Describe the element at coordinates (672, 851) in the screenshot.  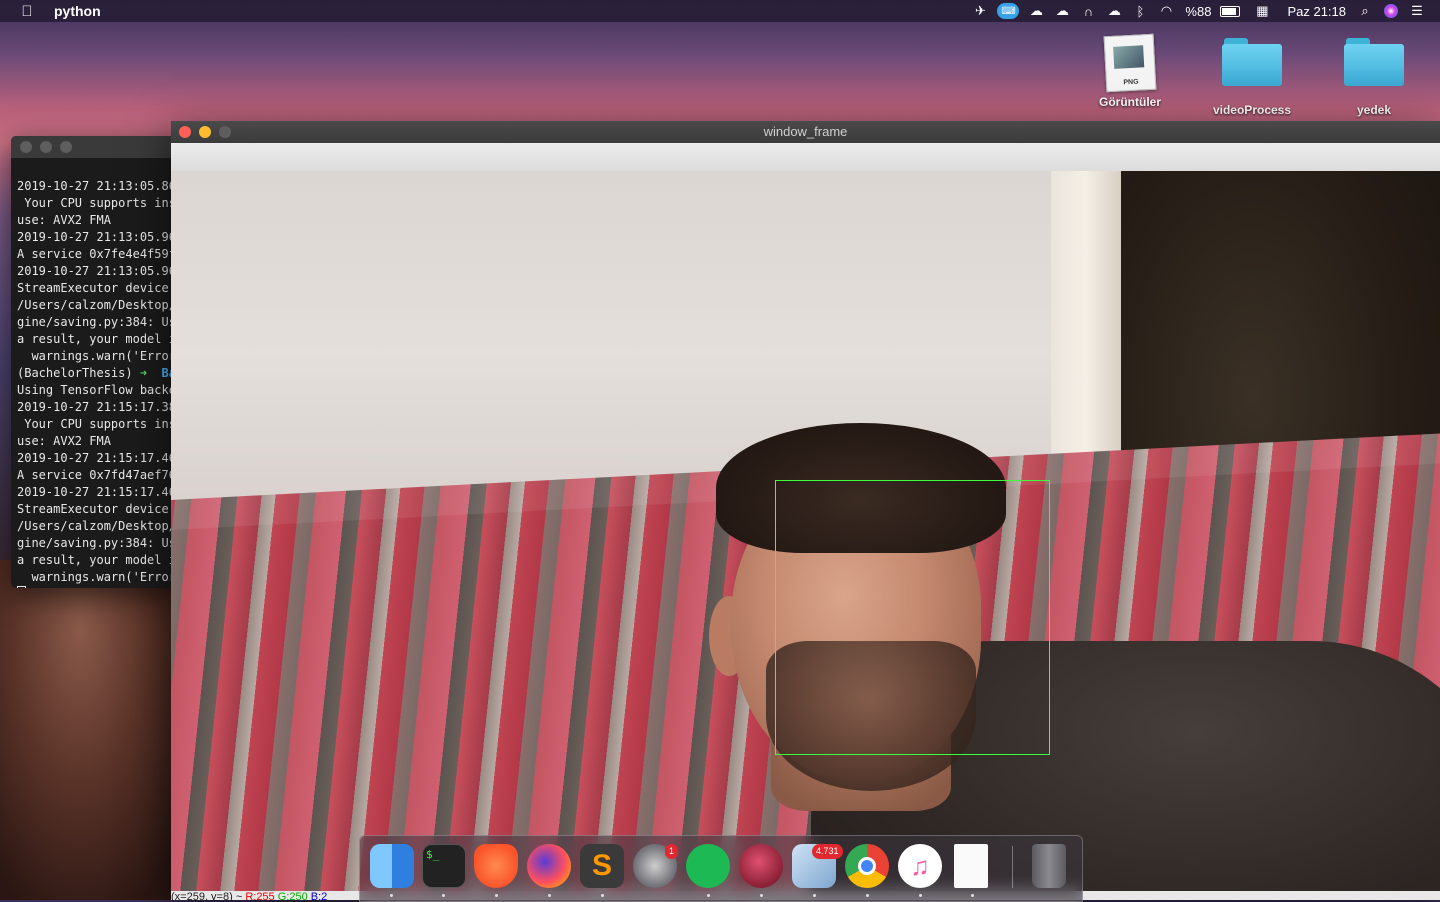
I see `notification-badge: 1` at that location.